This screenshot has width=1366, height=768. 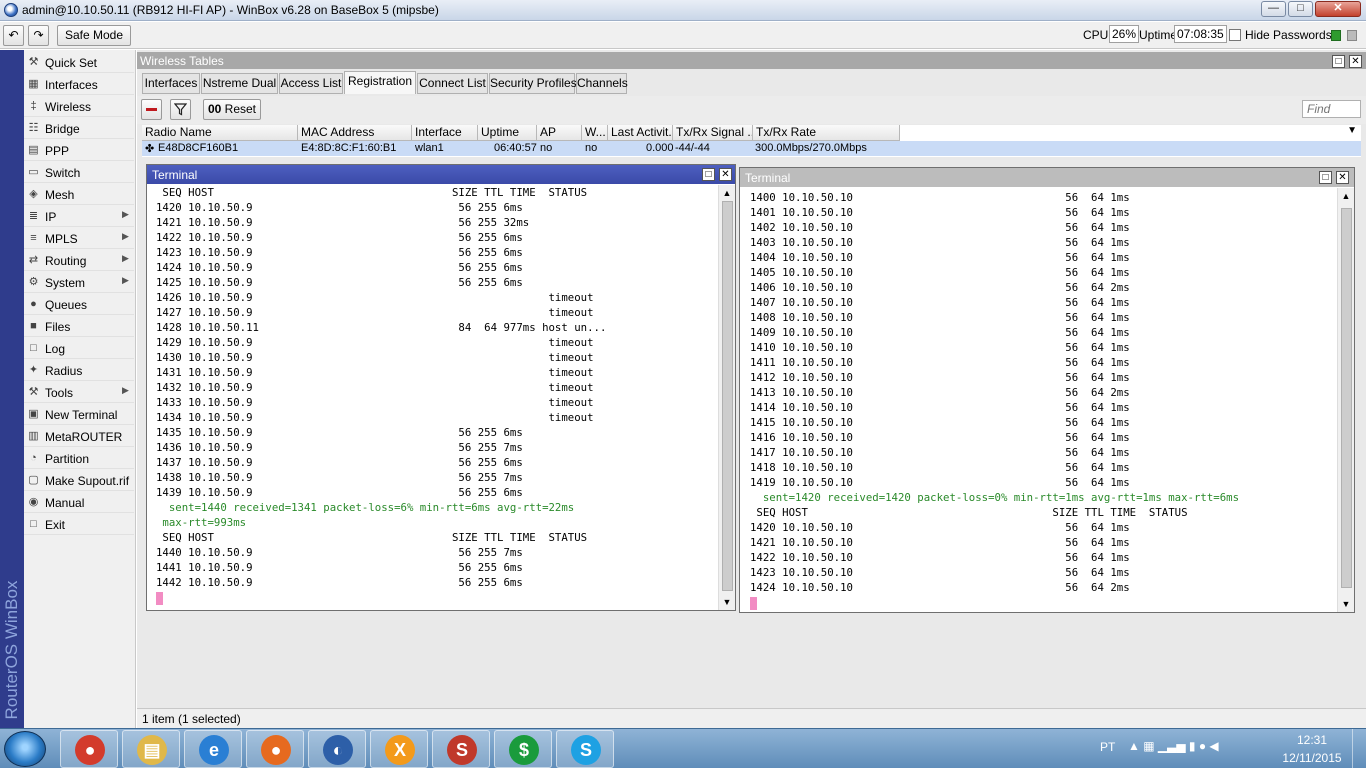 What do you see at coordinates (1300, 9) in the screenshot?
I see `maximize-button: □` at bounding box center [1300, 9].